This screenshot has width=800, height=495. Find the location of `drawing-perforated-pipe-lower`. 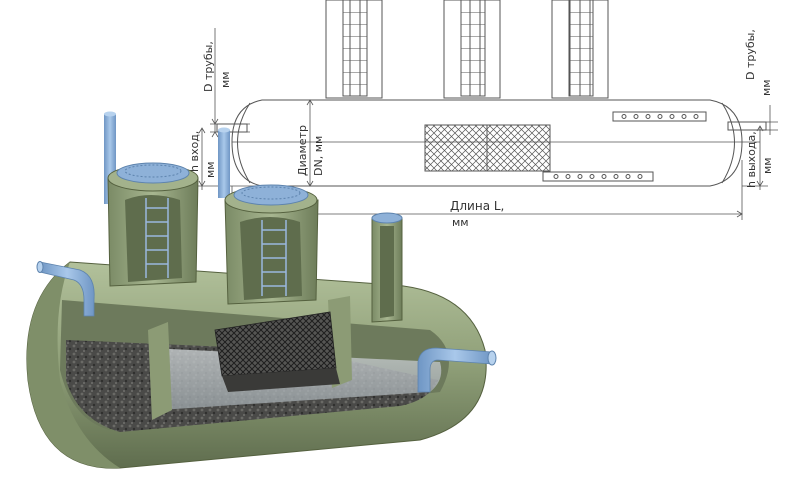

drawing-perforated-pipe-lower is located at coordinates (598, 176).